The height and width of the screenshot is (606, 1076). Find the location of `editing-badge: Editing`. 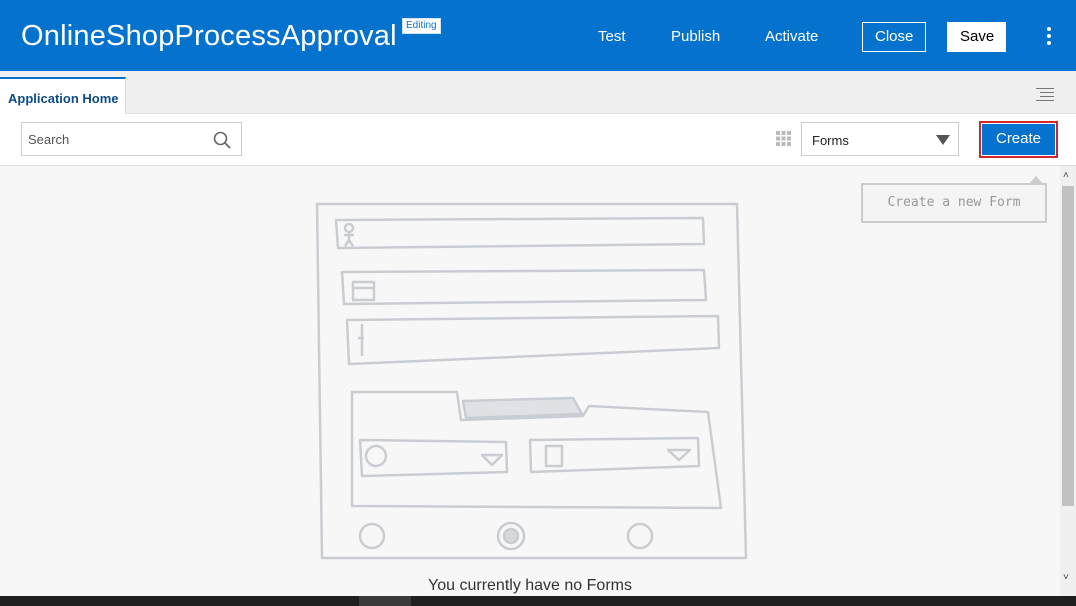

editing-badge: Editing is located at coordinates (421, 26).